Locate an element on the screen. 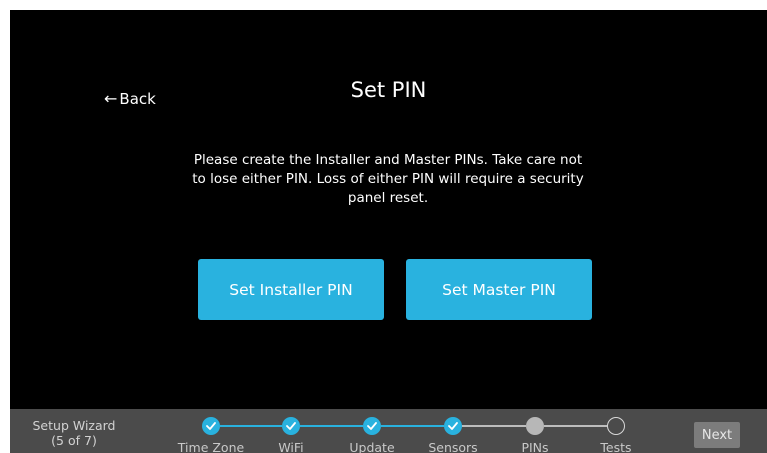 The width and height of the screenshot is (767, 453). step-pending-circle-icon is located at coordinates (616, 426).